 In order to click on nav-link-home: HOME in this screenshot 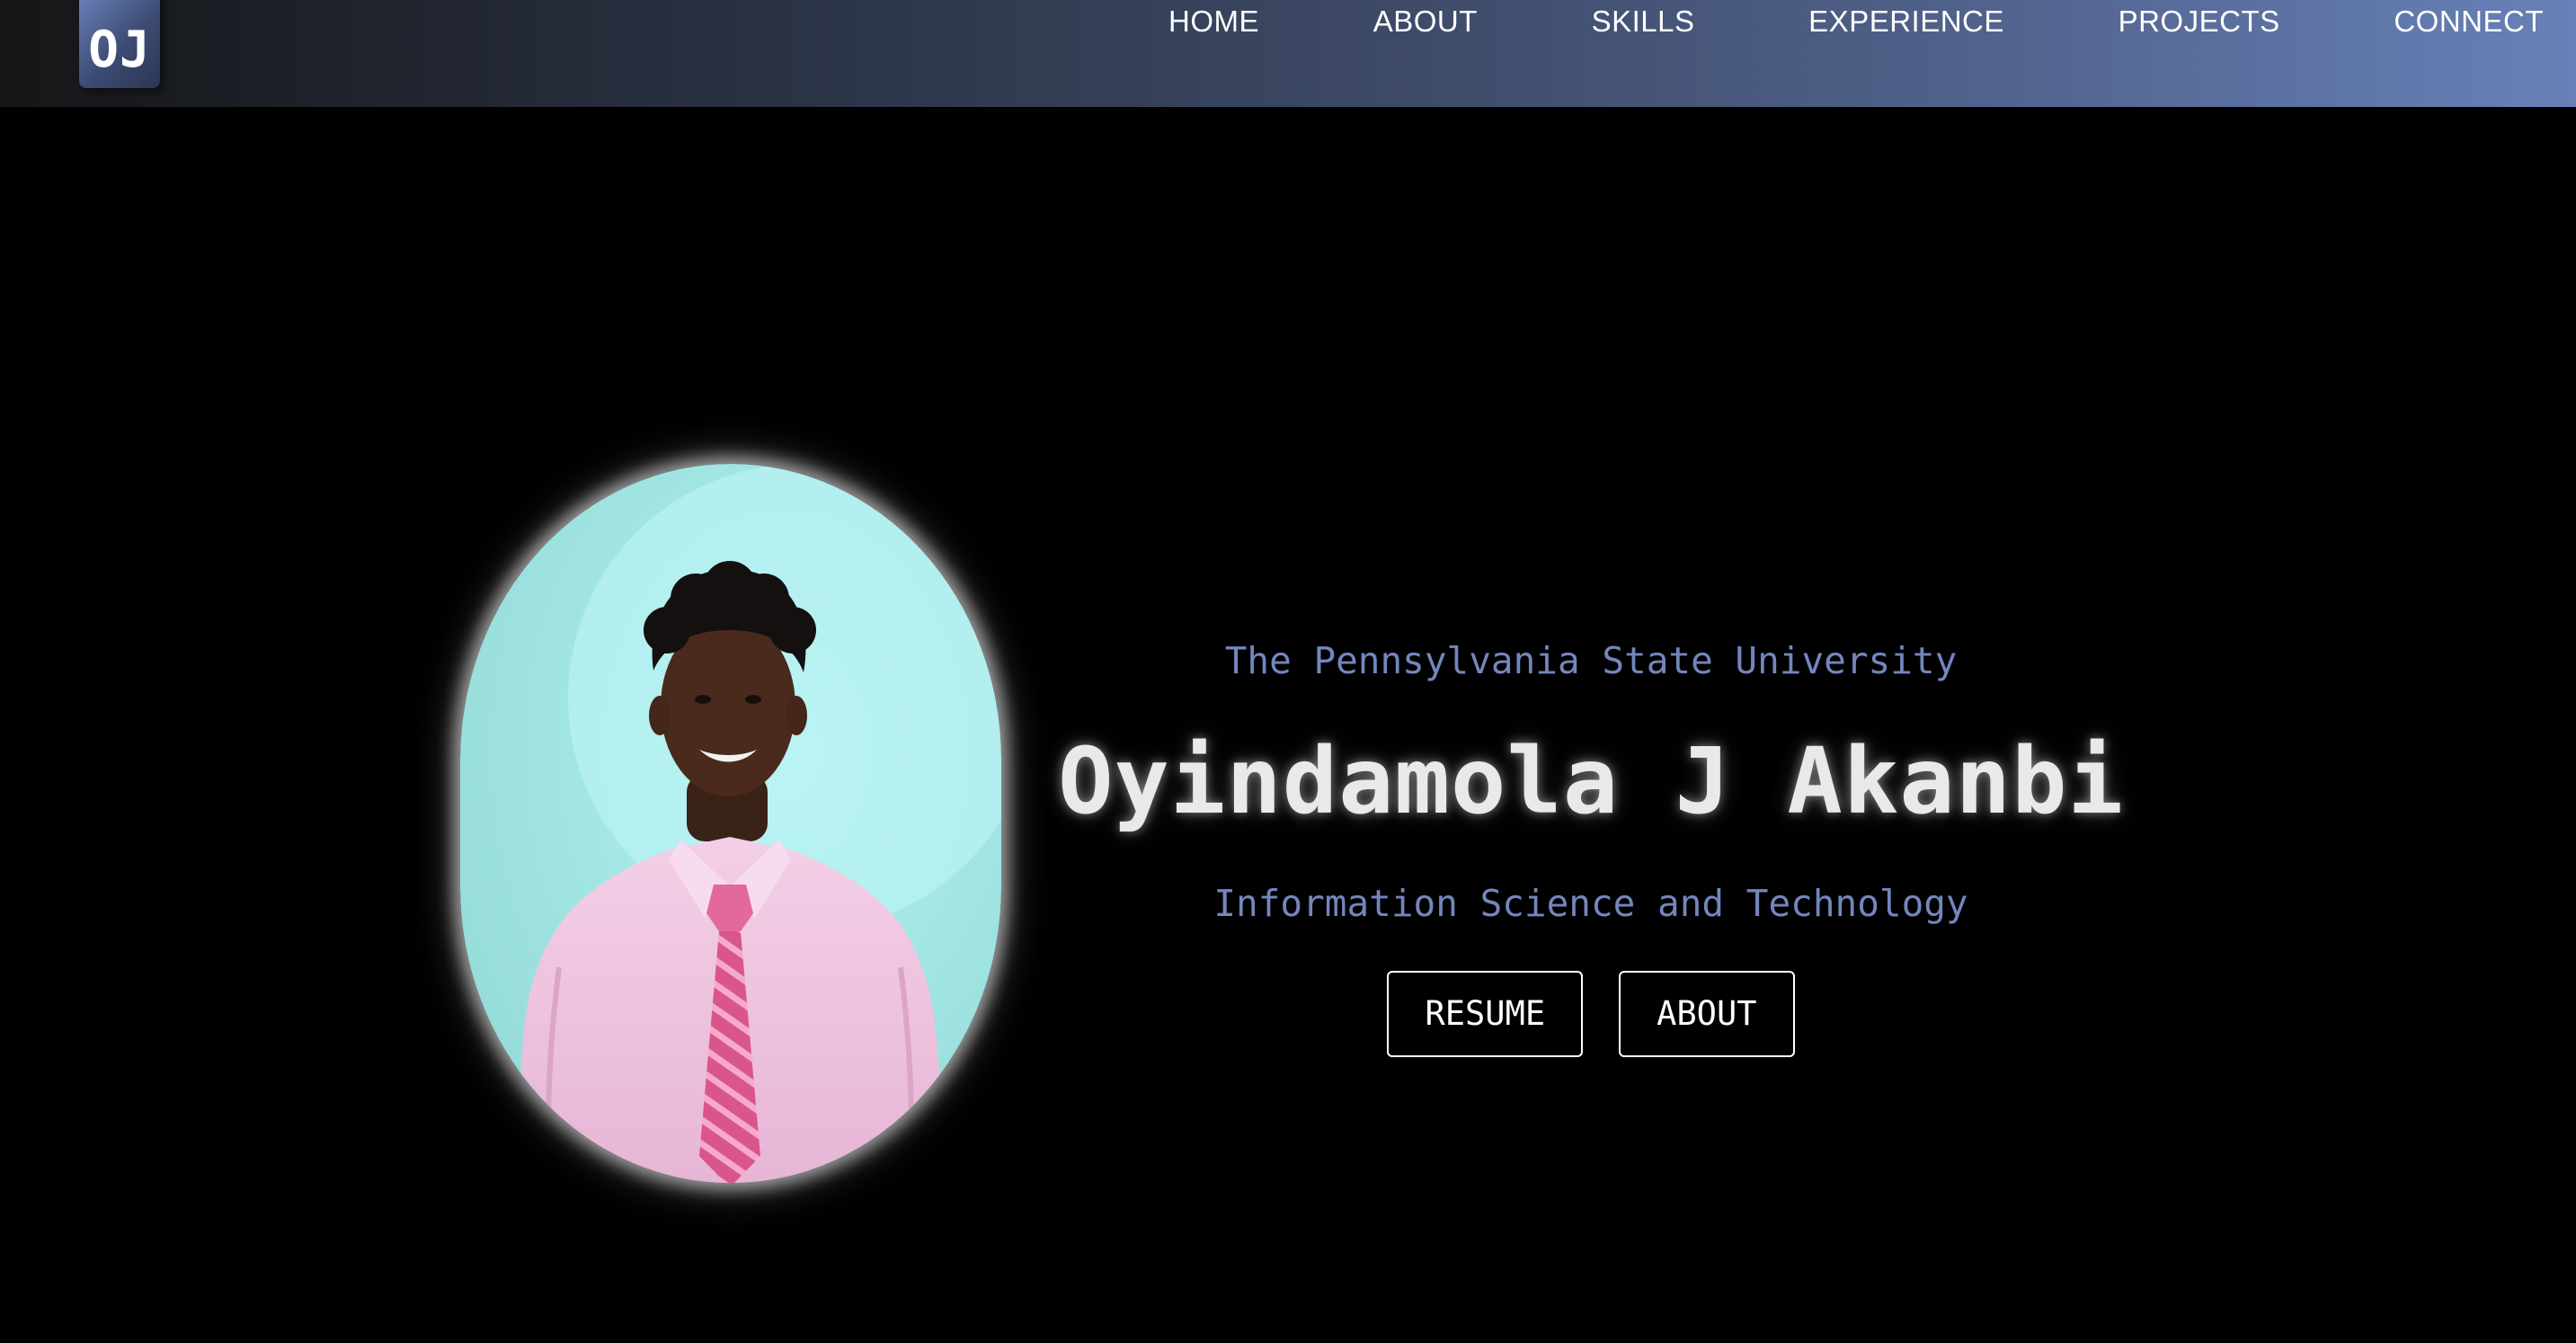, I will do `click(1213, 21)`.